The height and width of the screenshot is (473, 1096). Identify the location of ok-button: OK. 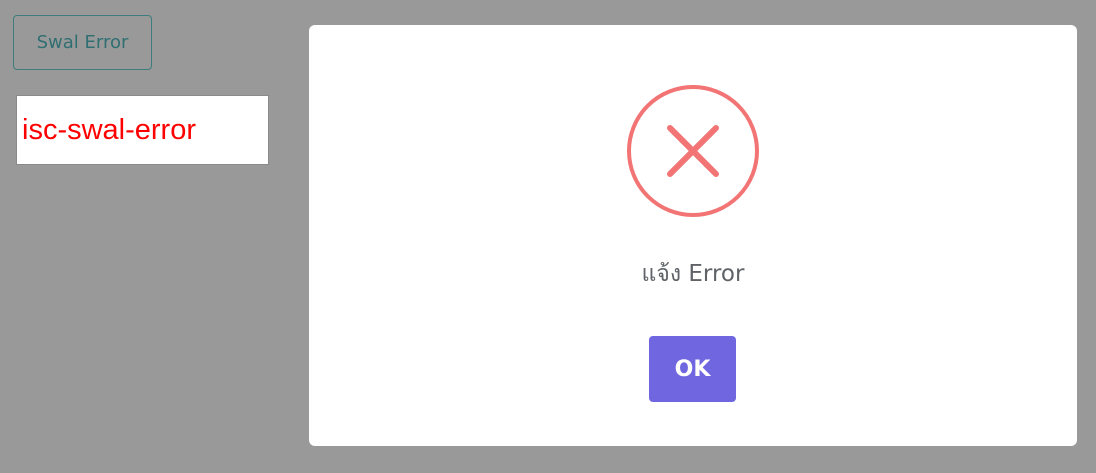
(692, 369).